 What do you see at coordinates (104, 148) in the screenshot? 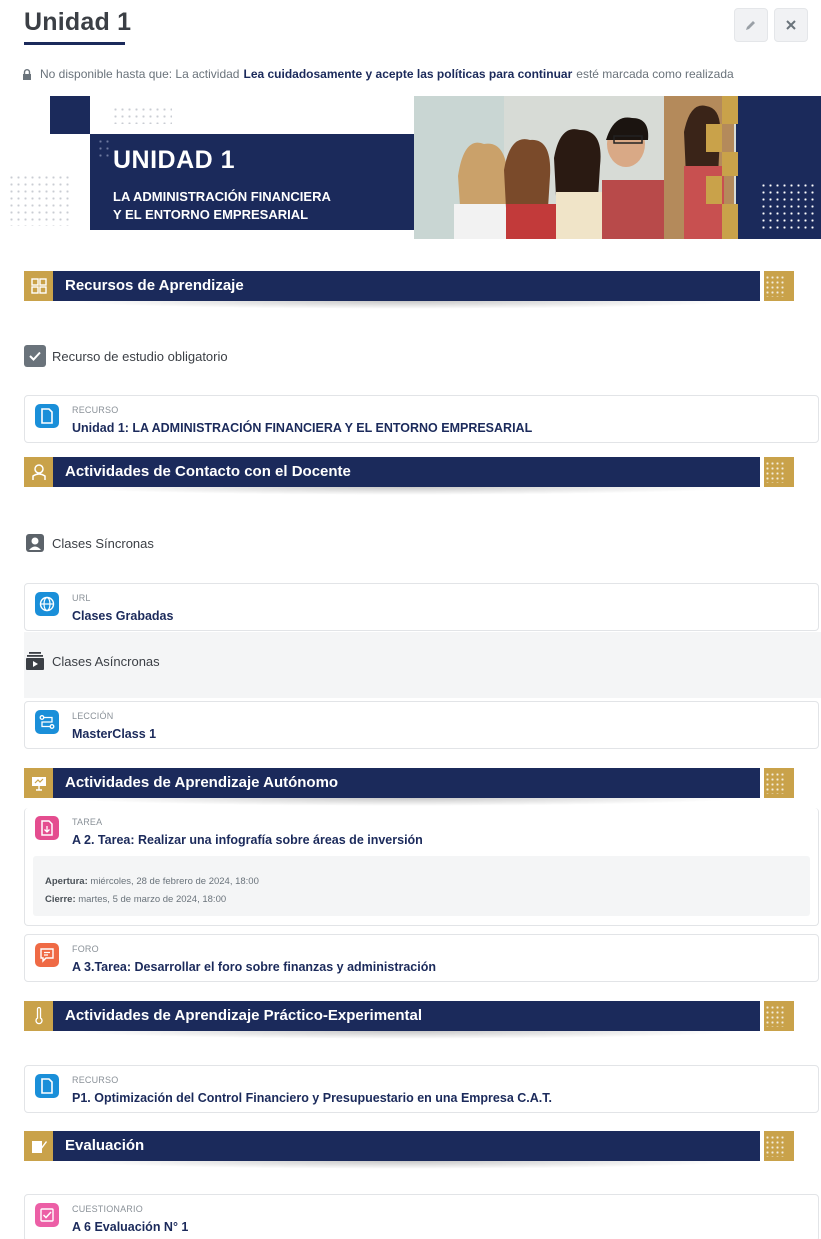
I see `banner-dots-panel` at bounding box center [104, 148].